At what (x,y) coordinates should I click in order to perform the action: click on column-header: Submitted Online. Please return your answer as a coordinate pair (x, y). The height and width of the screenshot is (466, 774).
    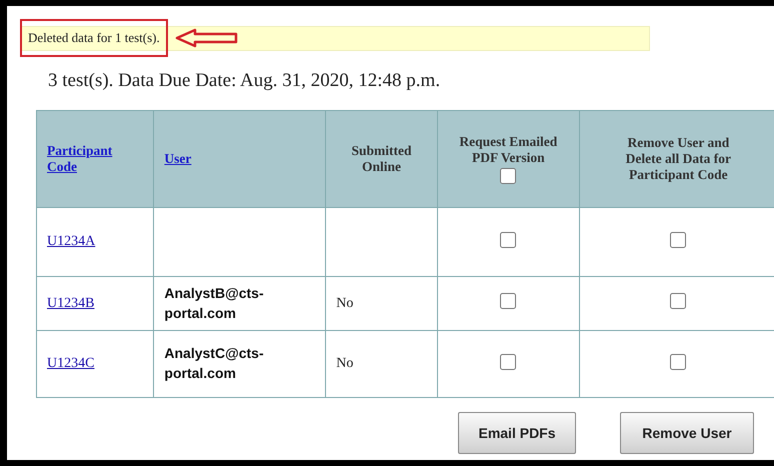
    Looking at the image, I should click on (382, 159).